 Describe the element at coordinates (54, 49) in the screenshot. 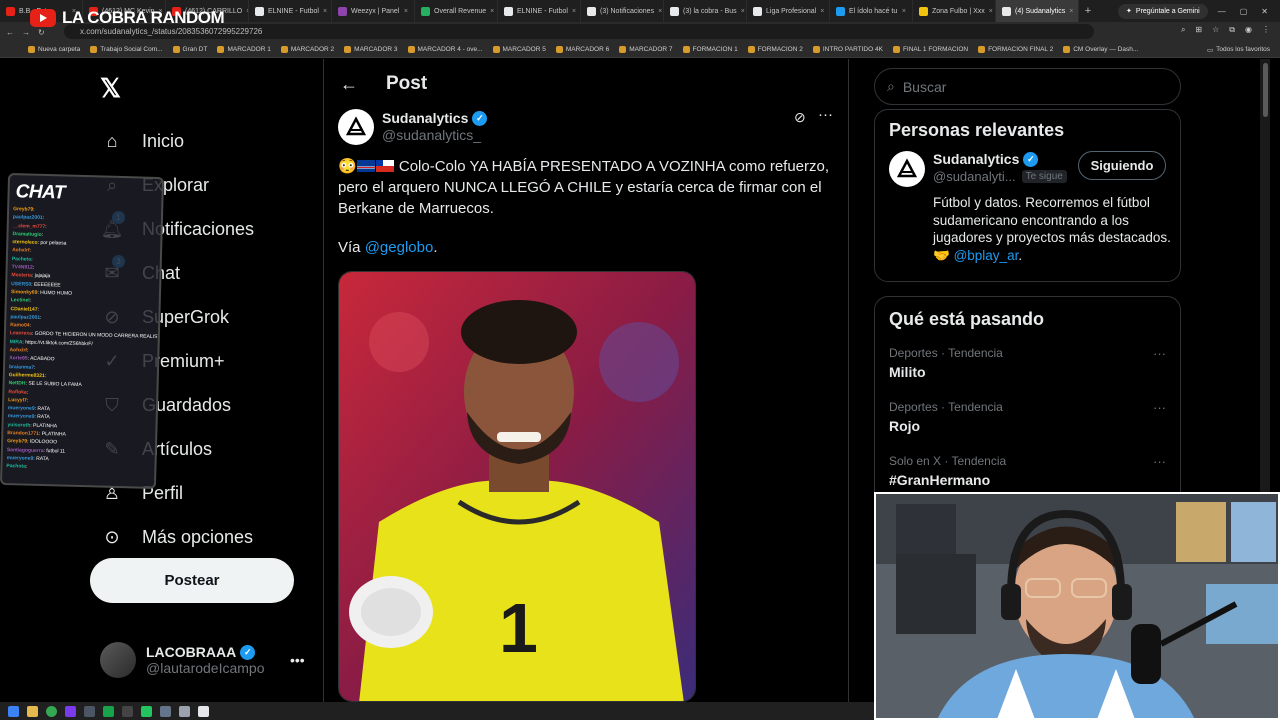

I see `bookmark-item: Nueva carpeta` at that location.